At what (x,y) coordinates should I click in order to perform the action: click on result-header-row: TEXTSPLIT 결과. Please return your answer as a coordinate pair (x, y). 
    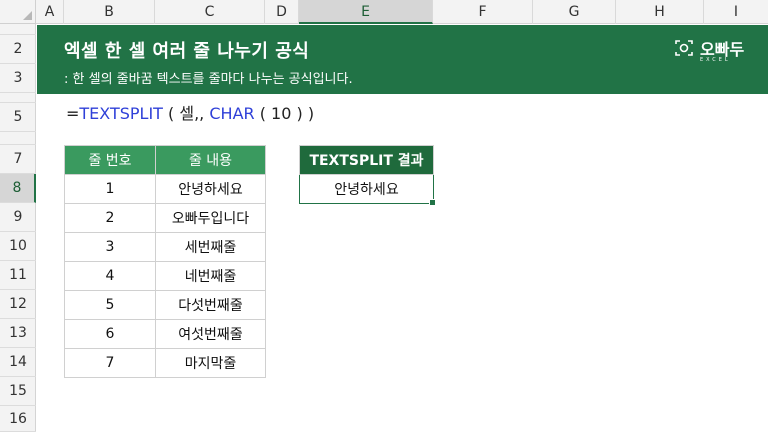
    Looking at the image, I should click on (366, 160).